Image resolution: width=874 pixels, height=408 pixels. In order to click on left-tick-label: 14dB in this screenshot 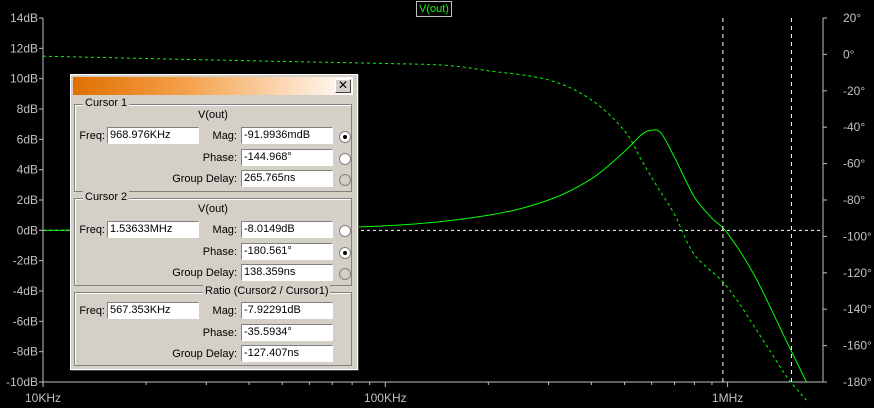, I will do `click(24, 18)`.